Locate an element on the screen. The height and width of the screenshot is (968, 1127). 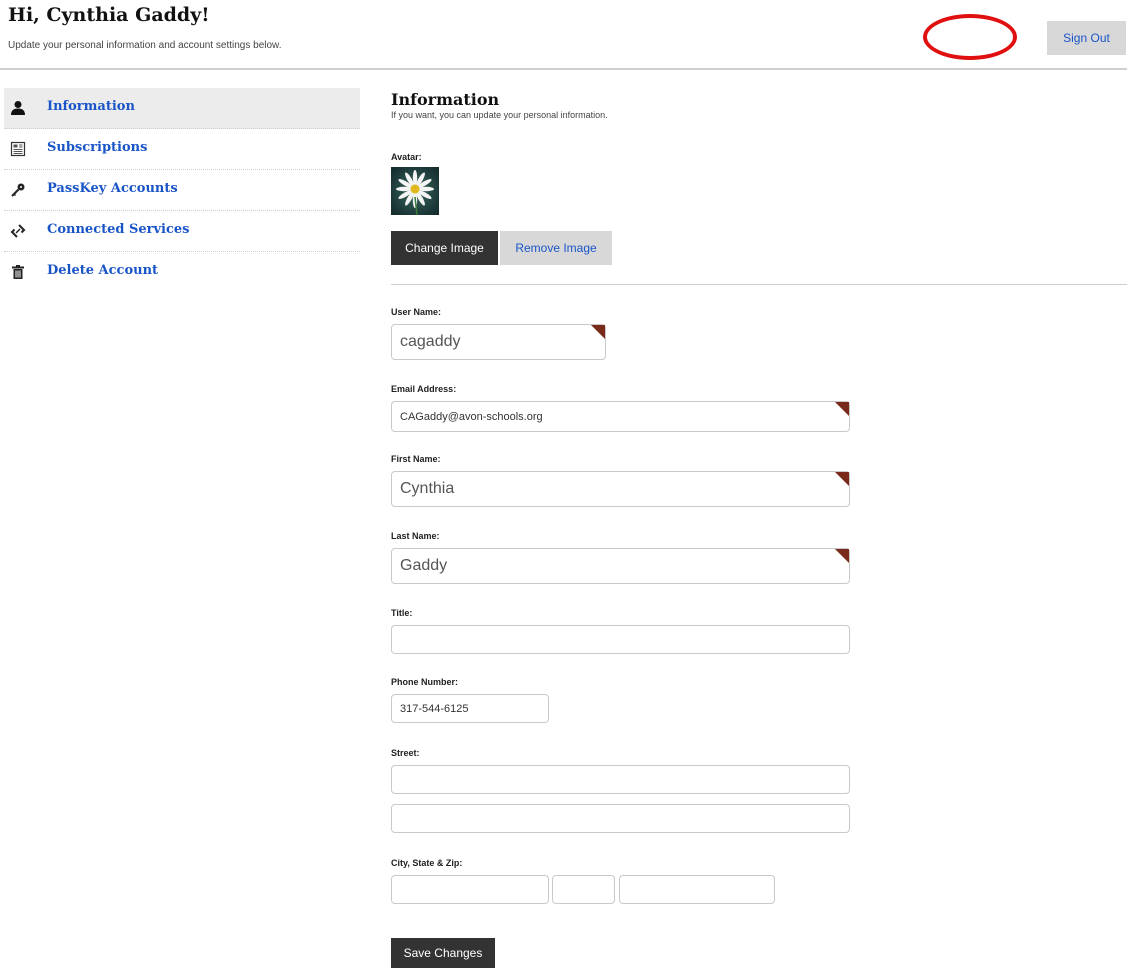
newspaper-icon is located at coordinates (18, 149).